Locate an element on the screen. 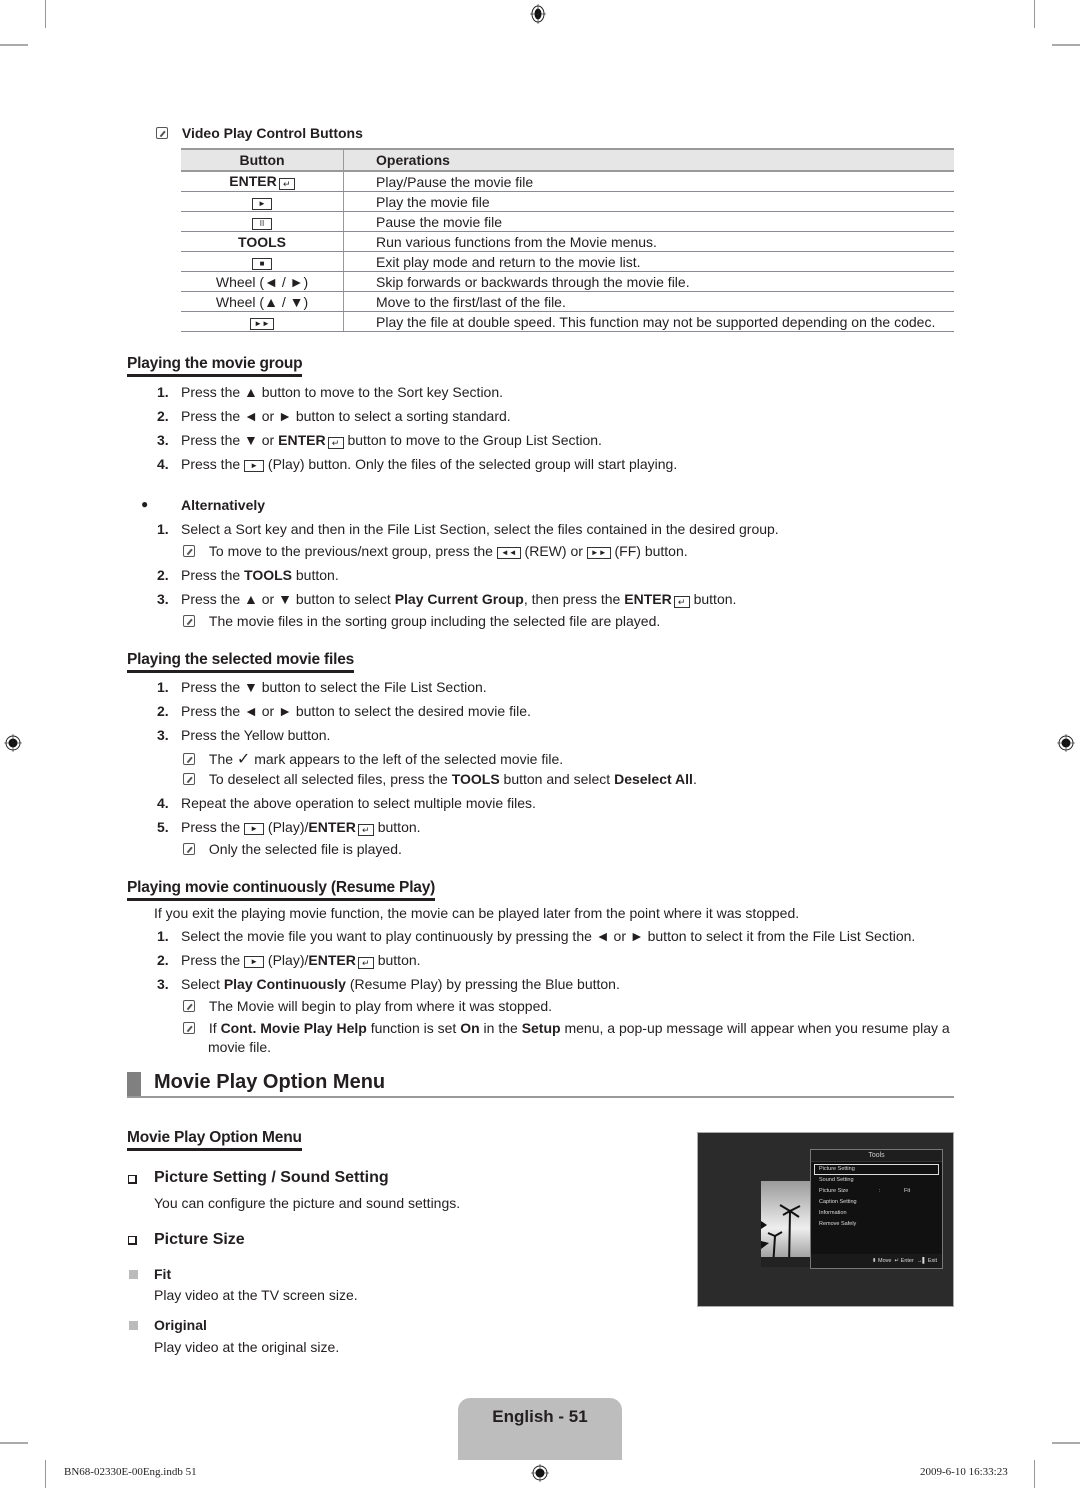 The image size is (1080, 1488). remote-button-icon: ■ is located at coordinates (262, 263).